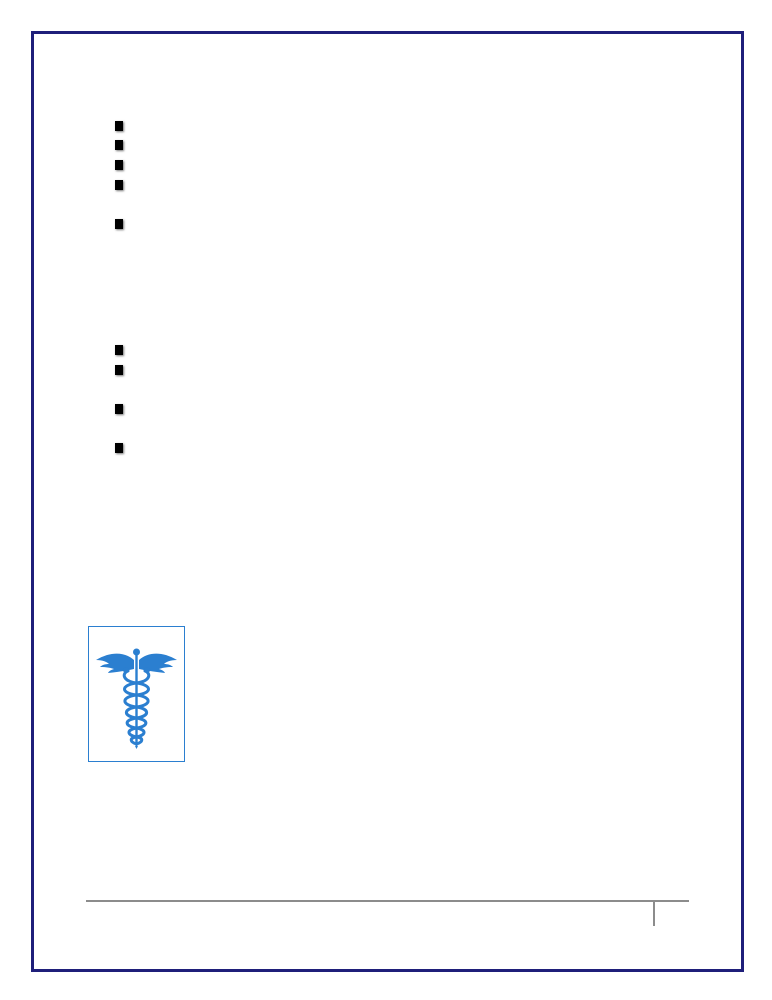 This screenshot has width=772, height=1000. Describe the element at coordinates (387, 901) in the screenshot. I see `footer-divider` at that location.